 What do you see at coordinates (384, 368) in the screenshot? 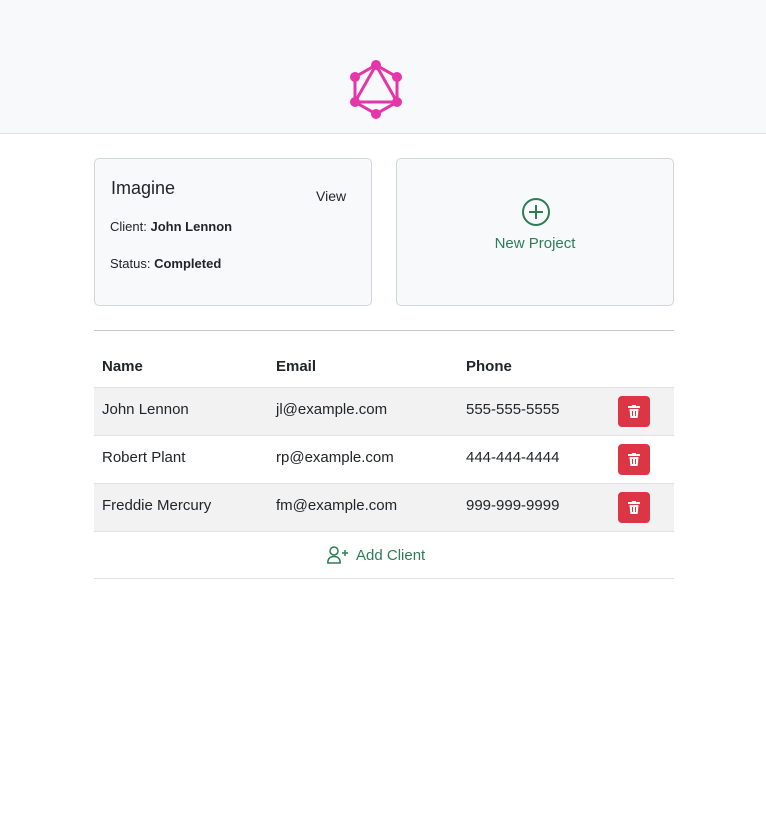
I see `table-header: Name Email Phone` at bounding box center [384, 368].